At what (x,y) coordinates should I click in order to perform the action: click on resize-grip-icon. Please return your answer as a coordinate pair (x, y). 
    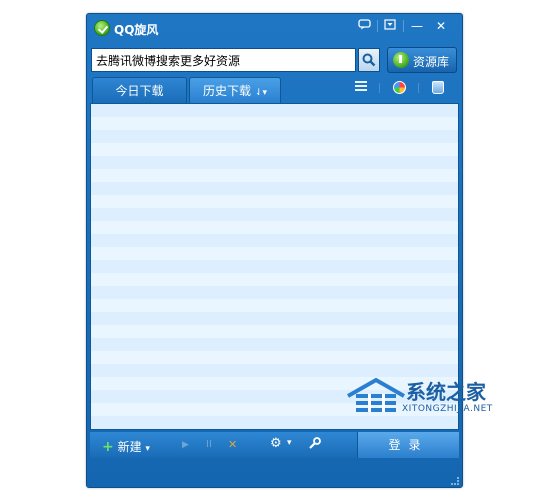
    Looking at the image, I should click on (455, 481).